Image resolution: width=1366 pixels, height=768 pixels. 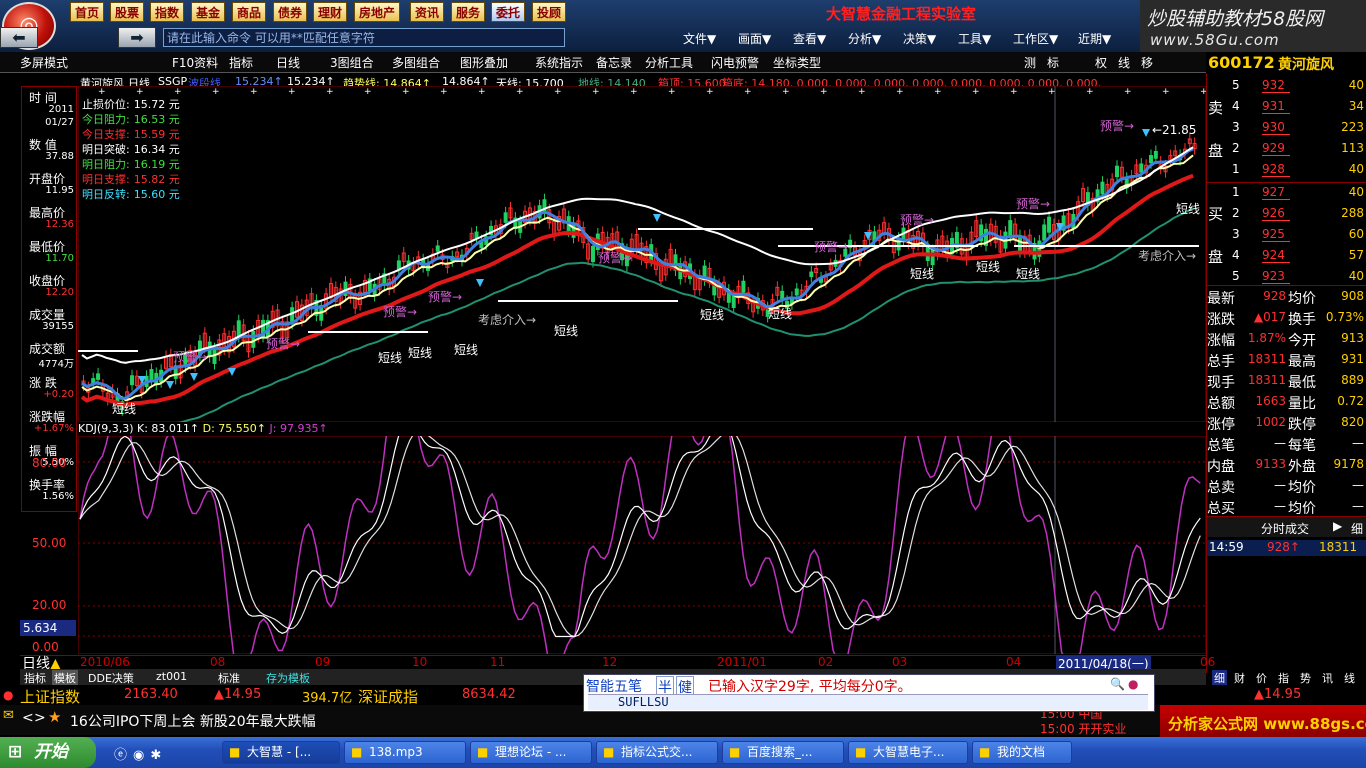 I want to click on toolbar-right-item: 线, so click(x=1124, y=62).